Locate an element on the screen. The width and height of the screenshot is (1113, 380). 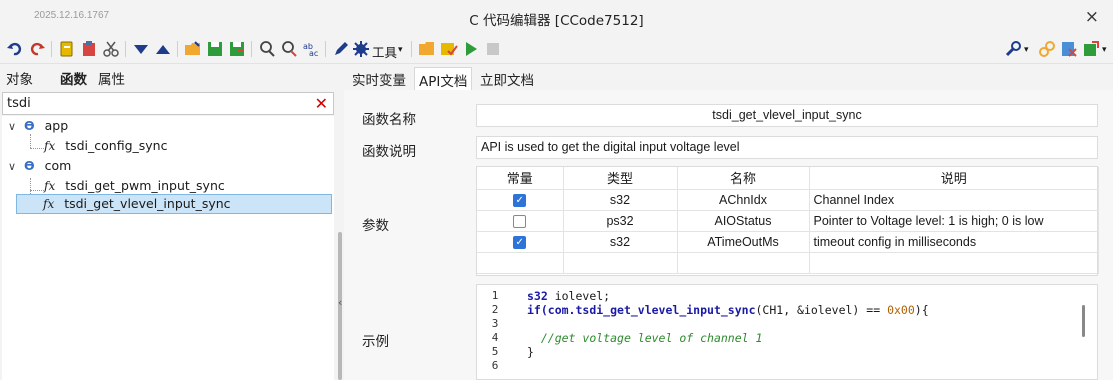
toolbar: ab ac 工具 ▾ ▾ ▾ is located at coordinates (556, 49).